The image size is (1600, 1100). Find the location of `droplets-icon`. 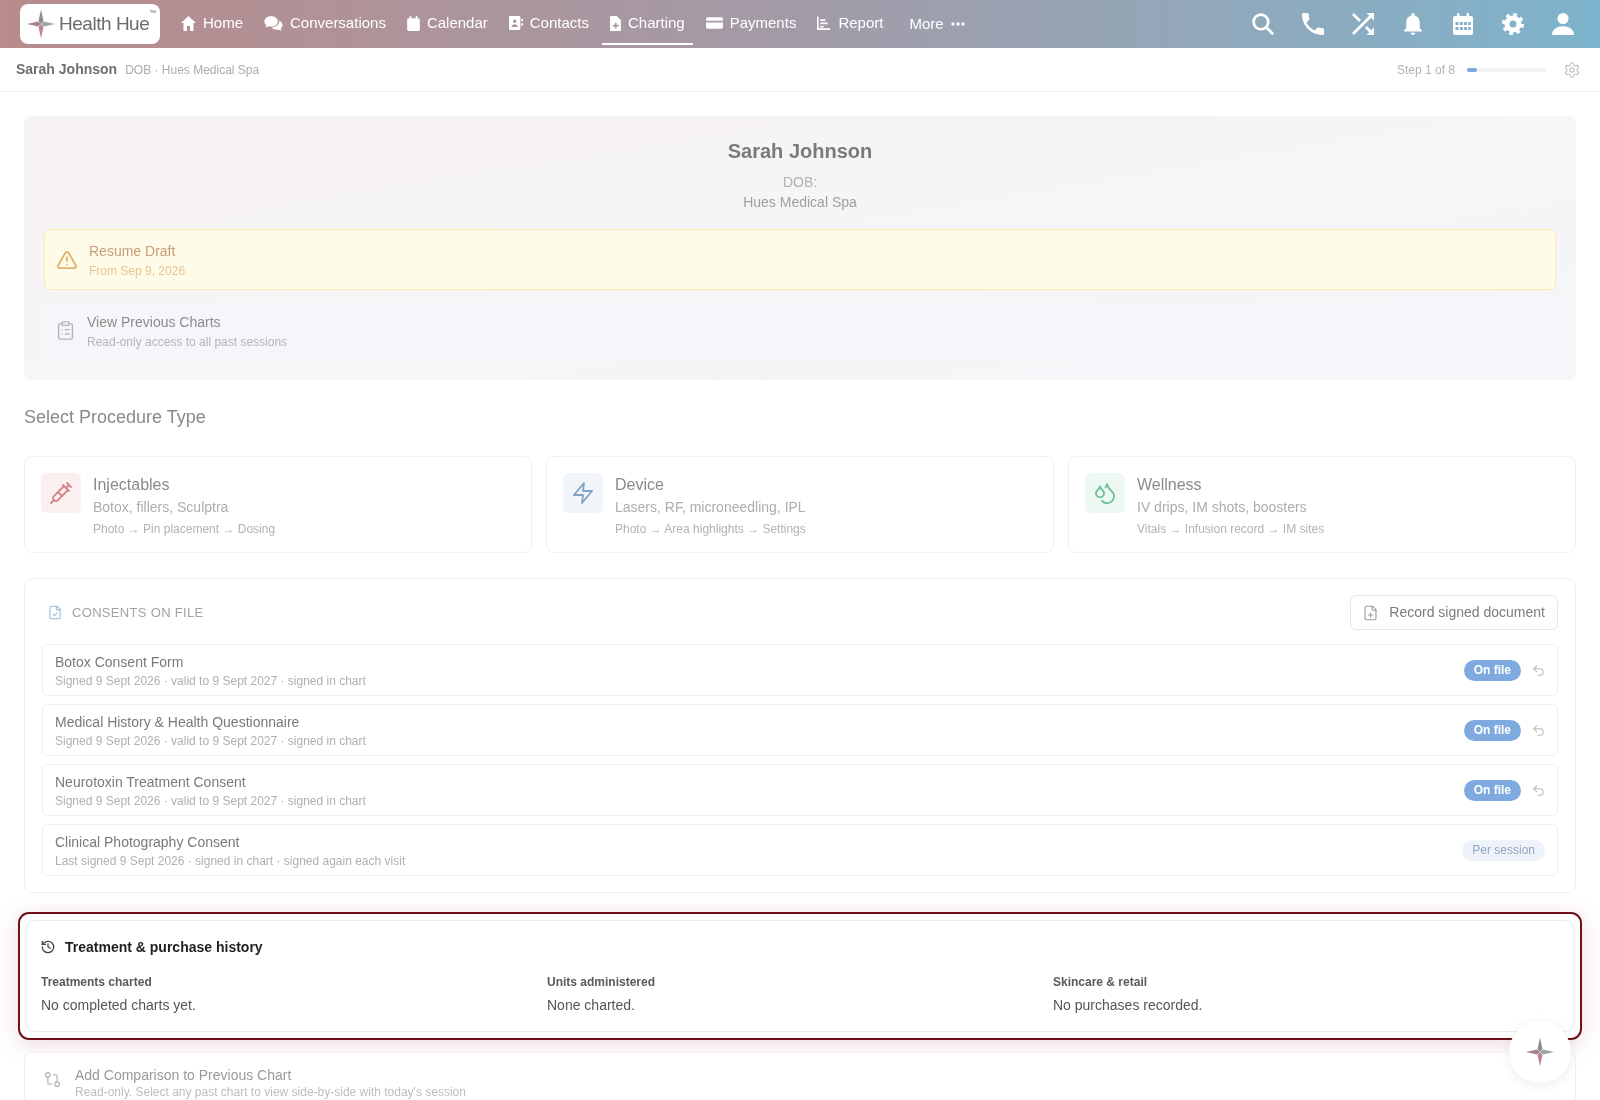

droplets-icon is located at coordinates (1105, 493).